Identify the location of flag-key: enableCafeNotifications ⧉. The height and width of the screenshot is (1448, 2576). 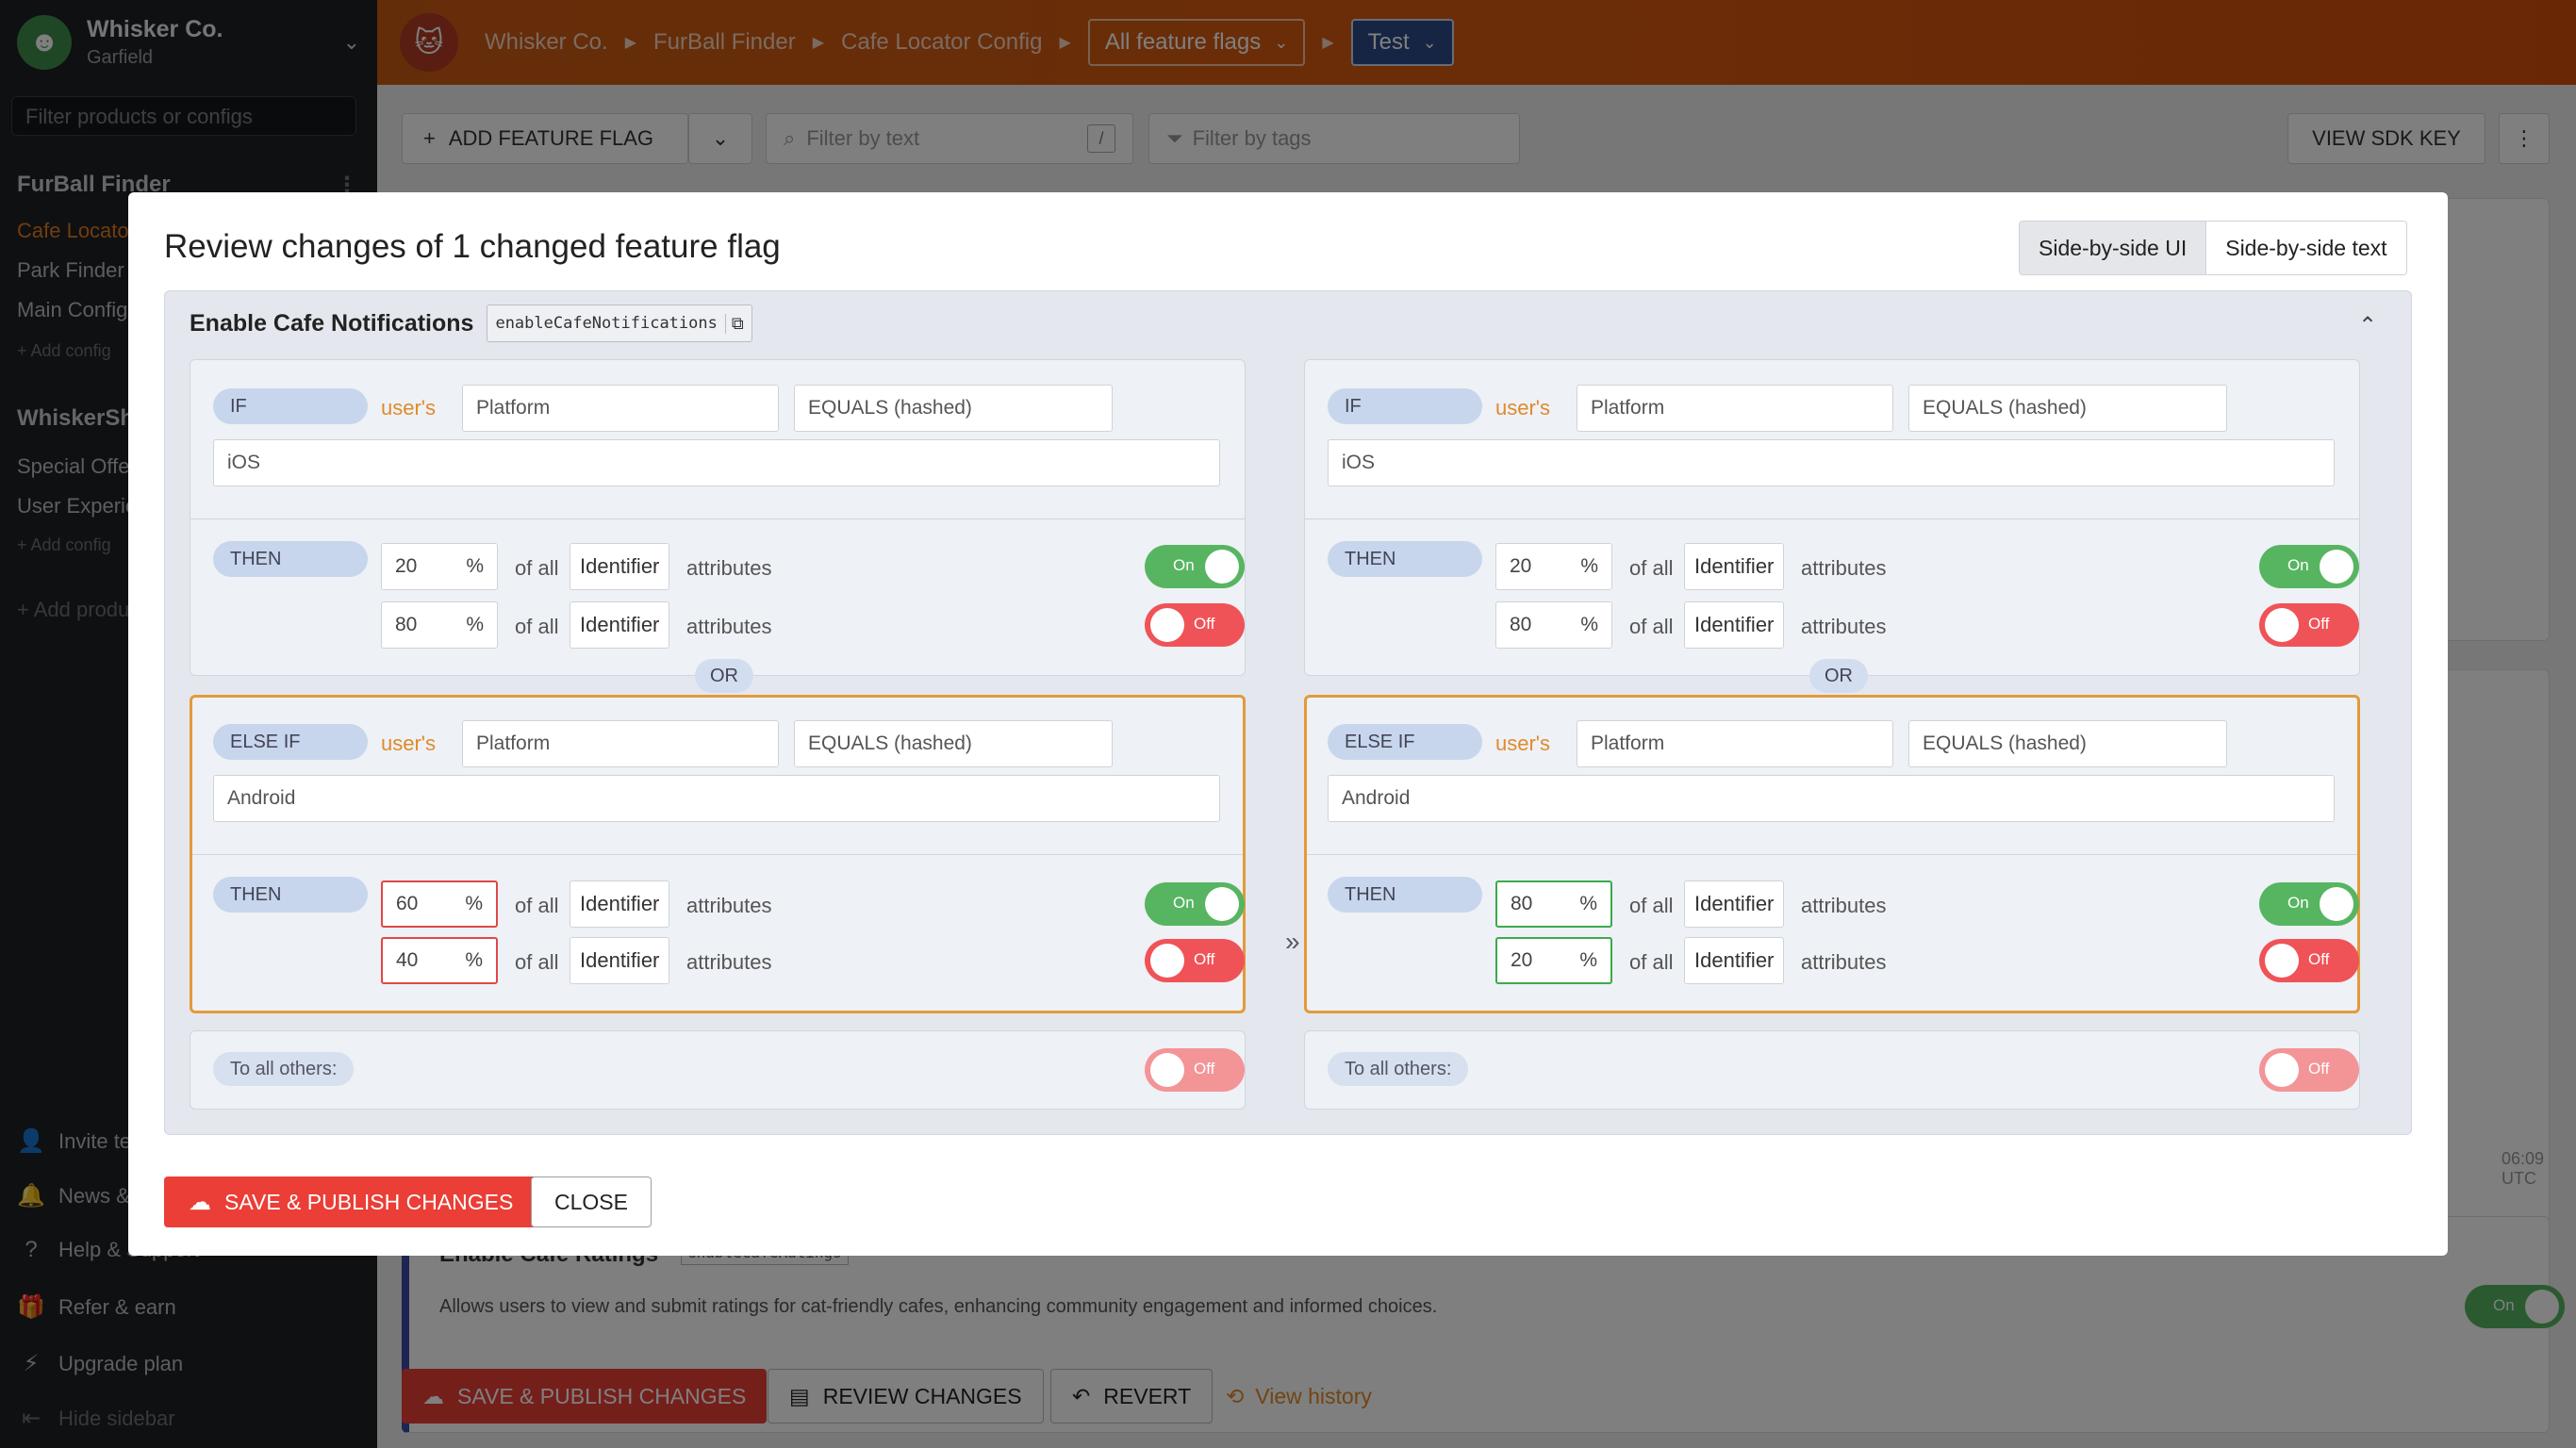
(619, 323).